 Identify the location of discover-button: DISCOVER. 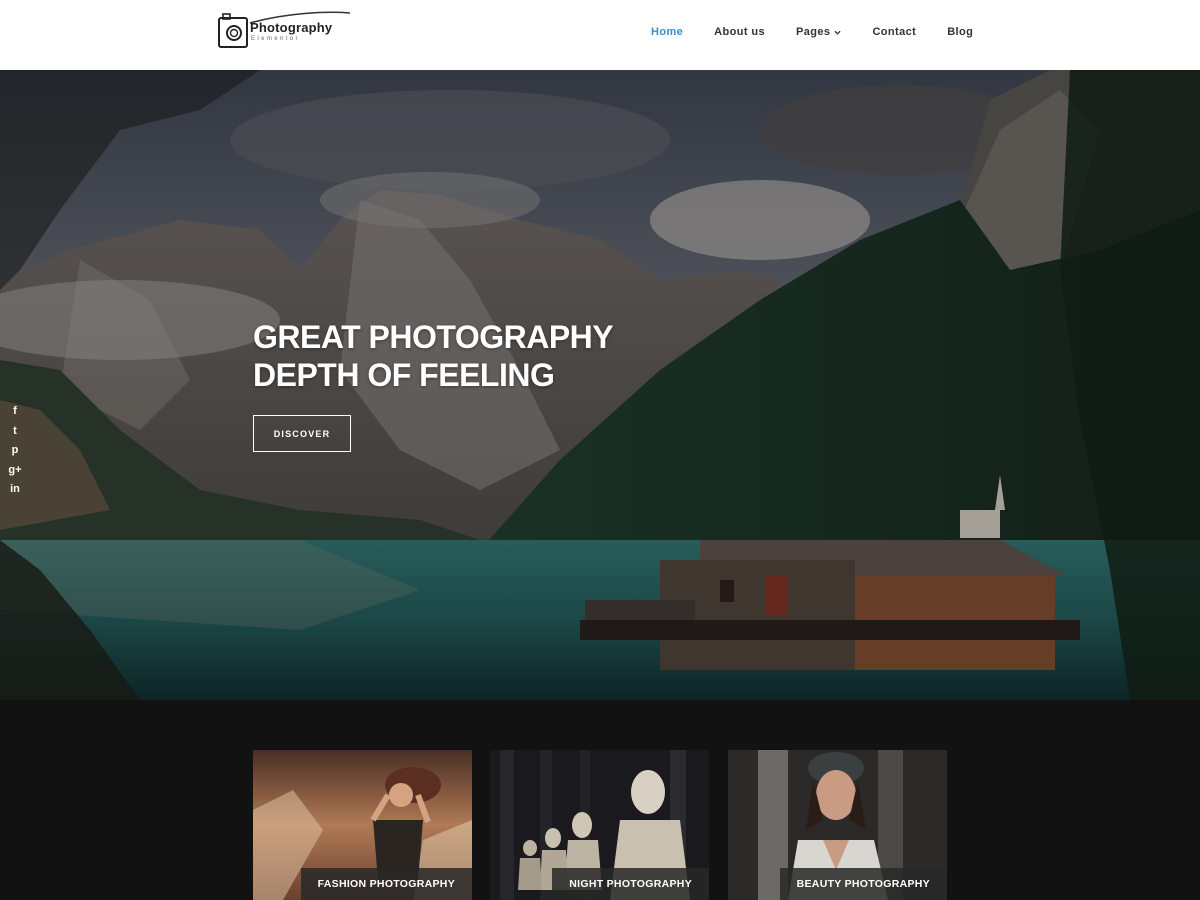
(302, 433).